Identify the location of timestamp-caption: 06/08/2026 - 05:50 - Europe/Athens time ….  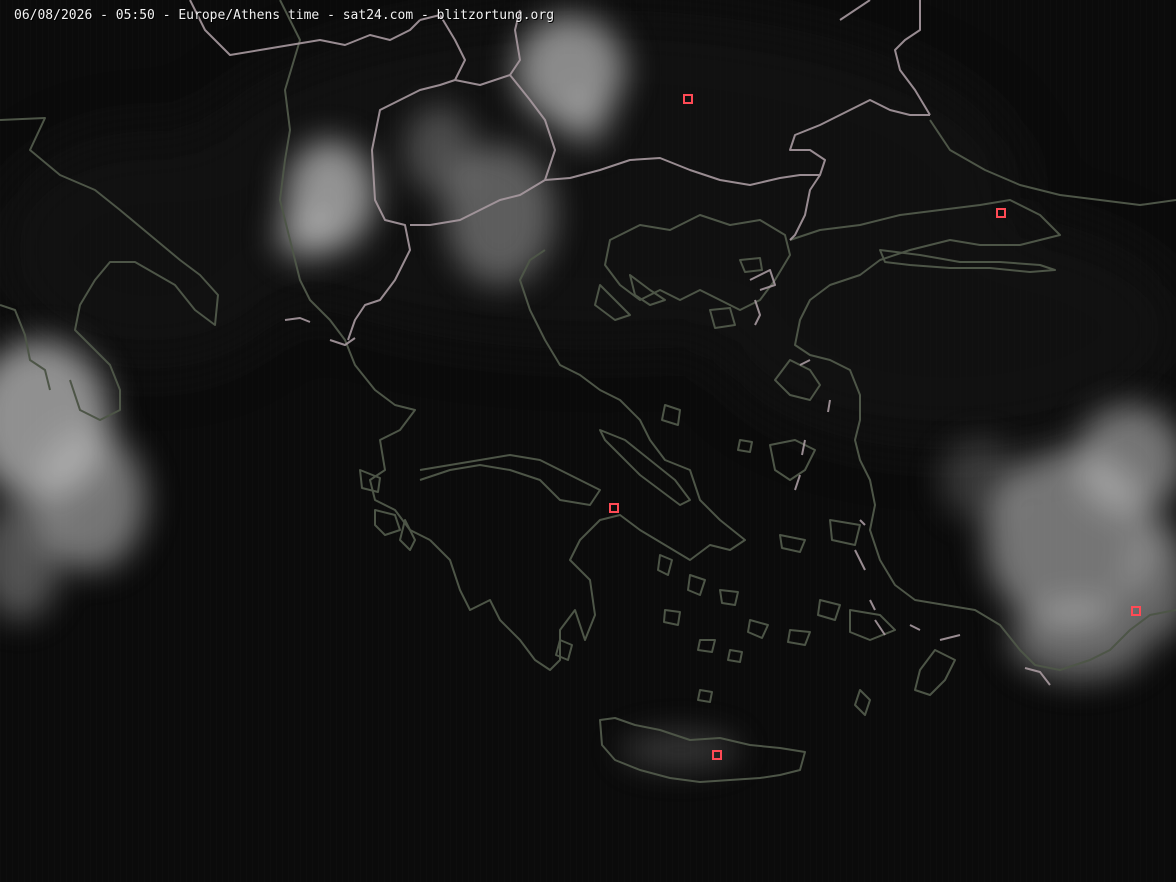
(284, 15).